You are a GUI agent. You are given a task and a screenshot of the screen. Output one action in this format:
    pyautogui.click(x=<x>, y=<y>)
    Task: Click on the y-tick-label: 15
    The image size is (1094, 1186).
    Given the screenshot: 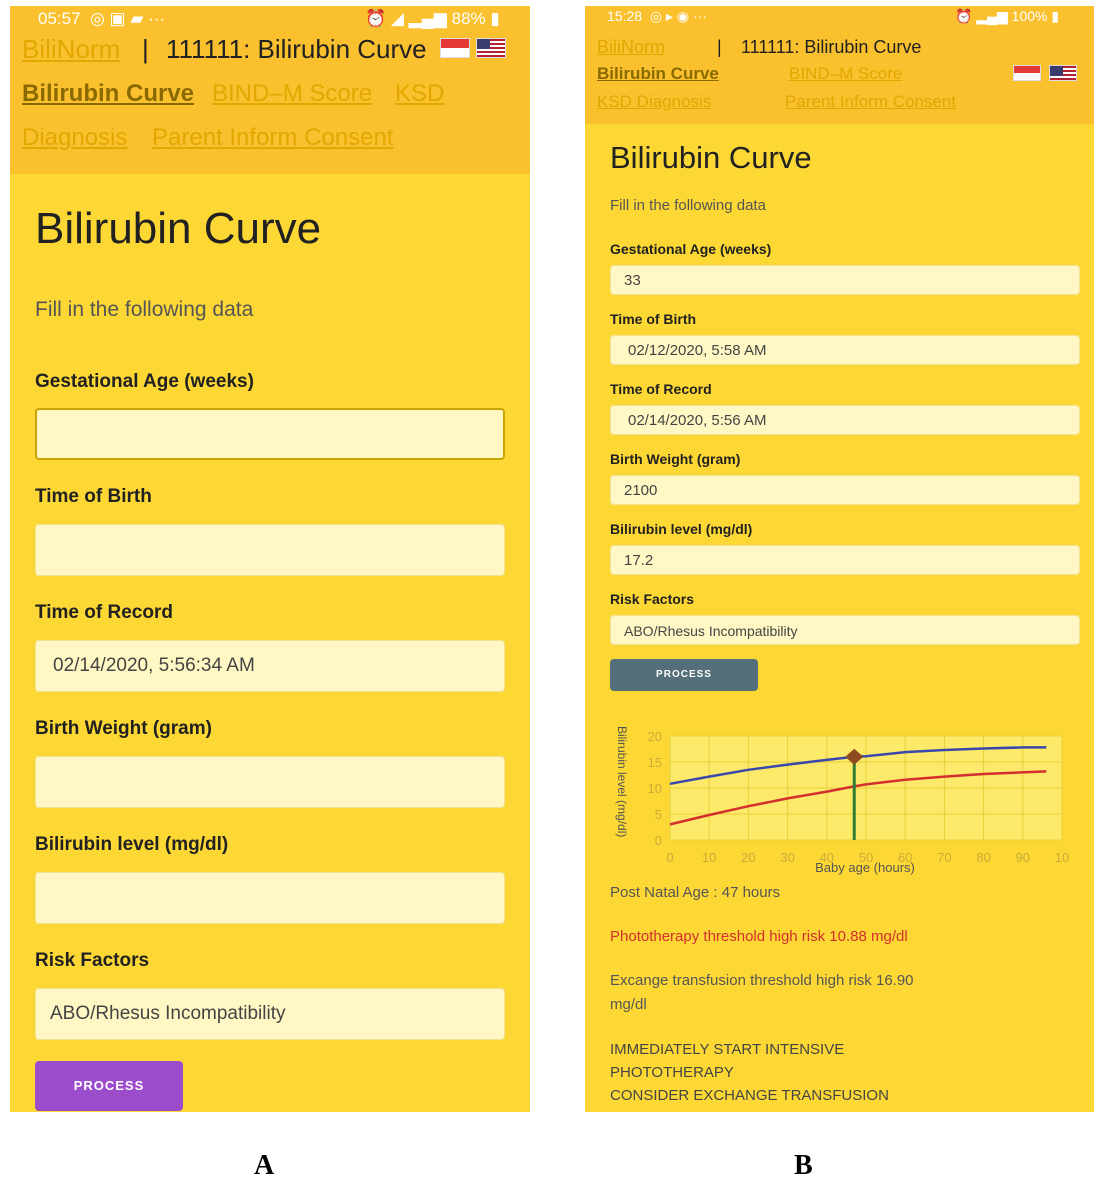 What is the action you would take?
    pyautogui.click(x=655, y=762)
    